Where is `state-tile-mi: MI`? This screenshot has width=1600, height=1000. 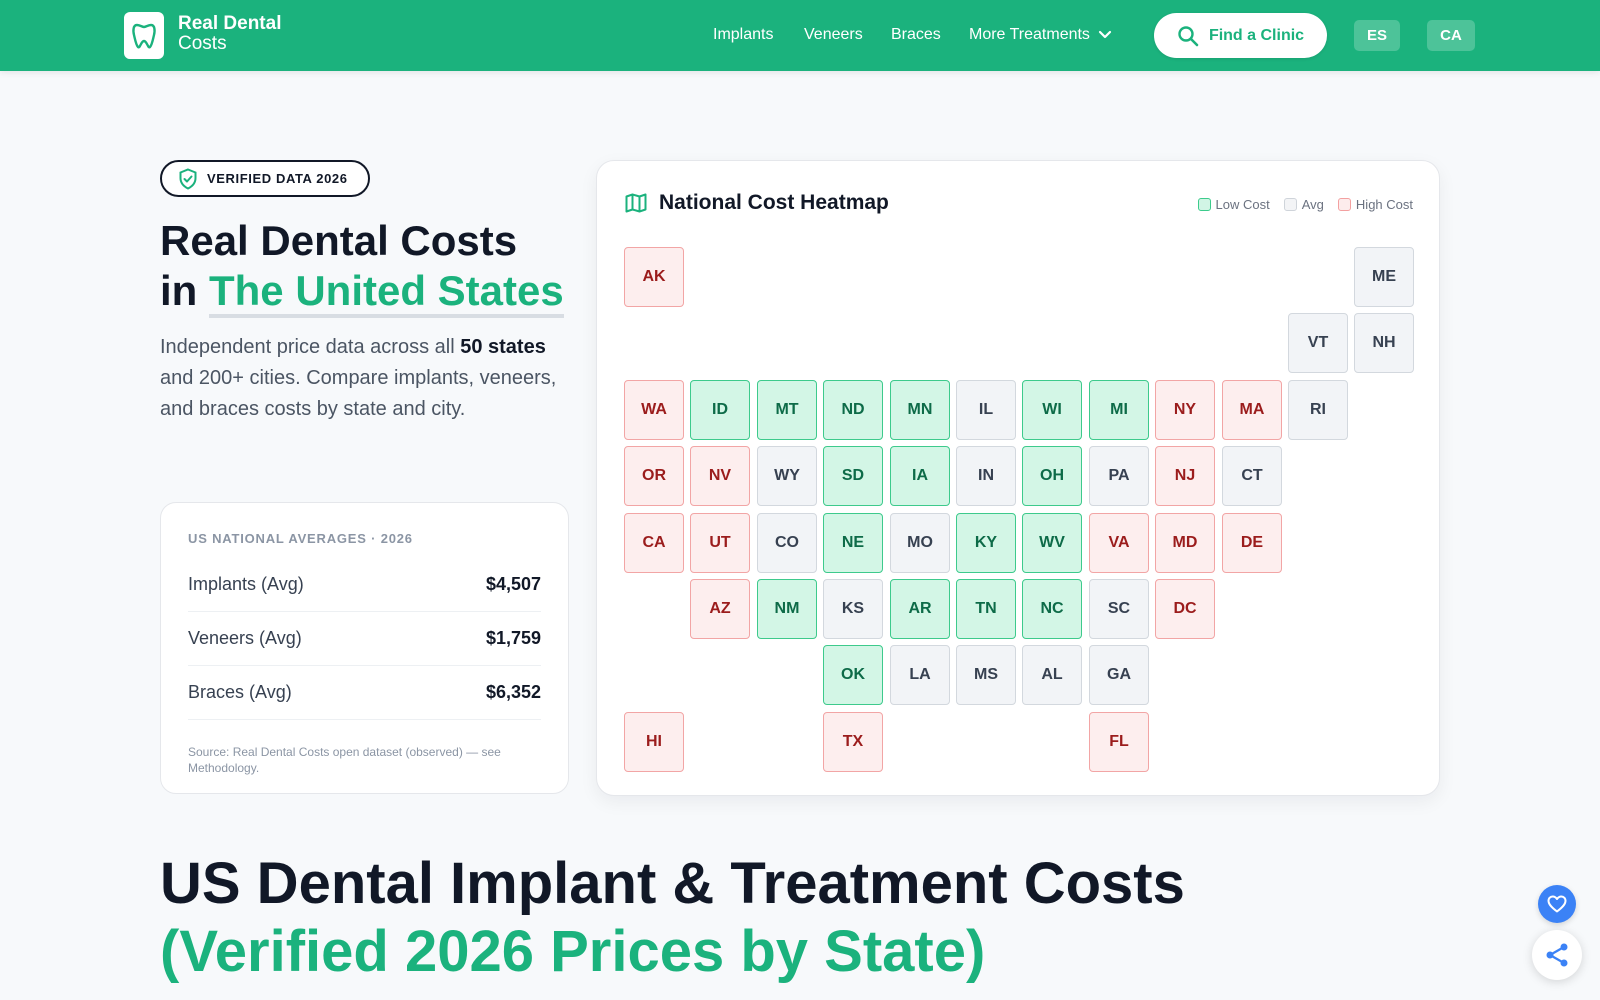
state-tile-mi: MI is located at coordinates (1119, 410).